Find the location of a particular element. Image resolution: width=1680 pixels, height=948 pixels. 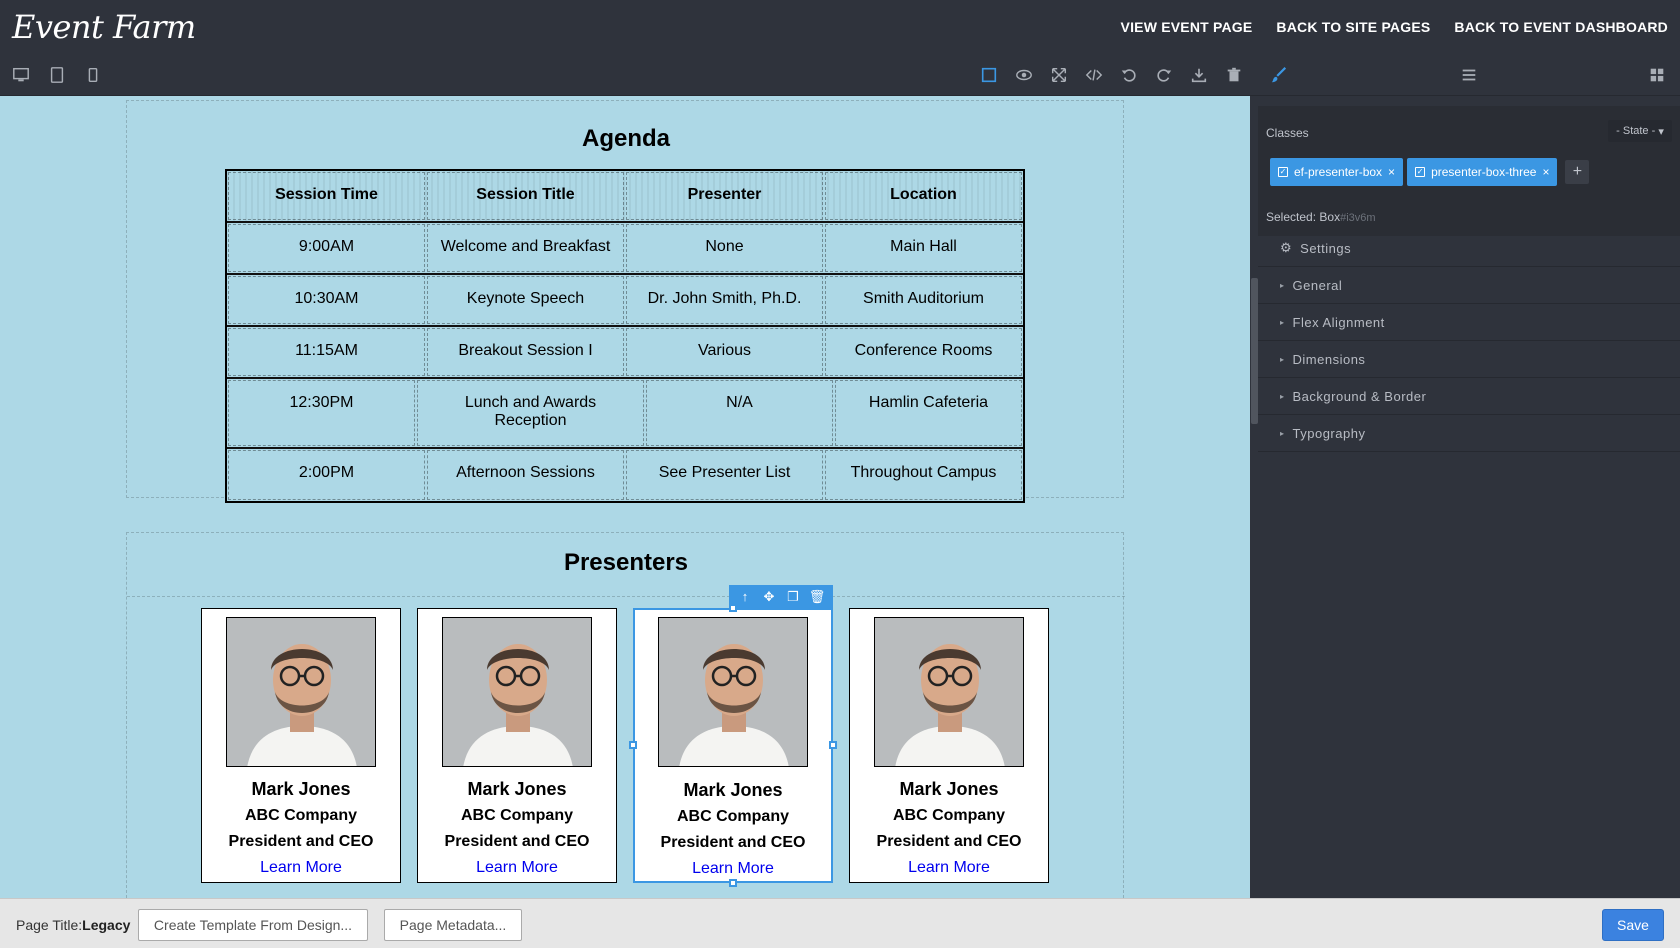

table-cell: Smith Auditorium is located at coordinates (923, 300).